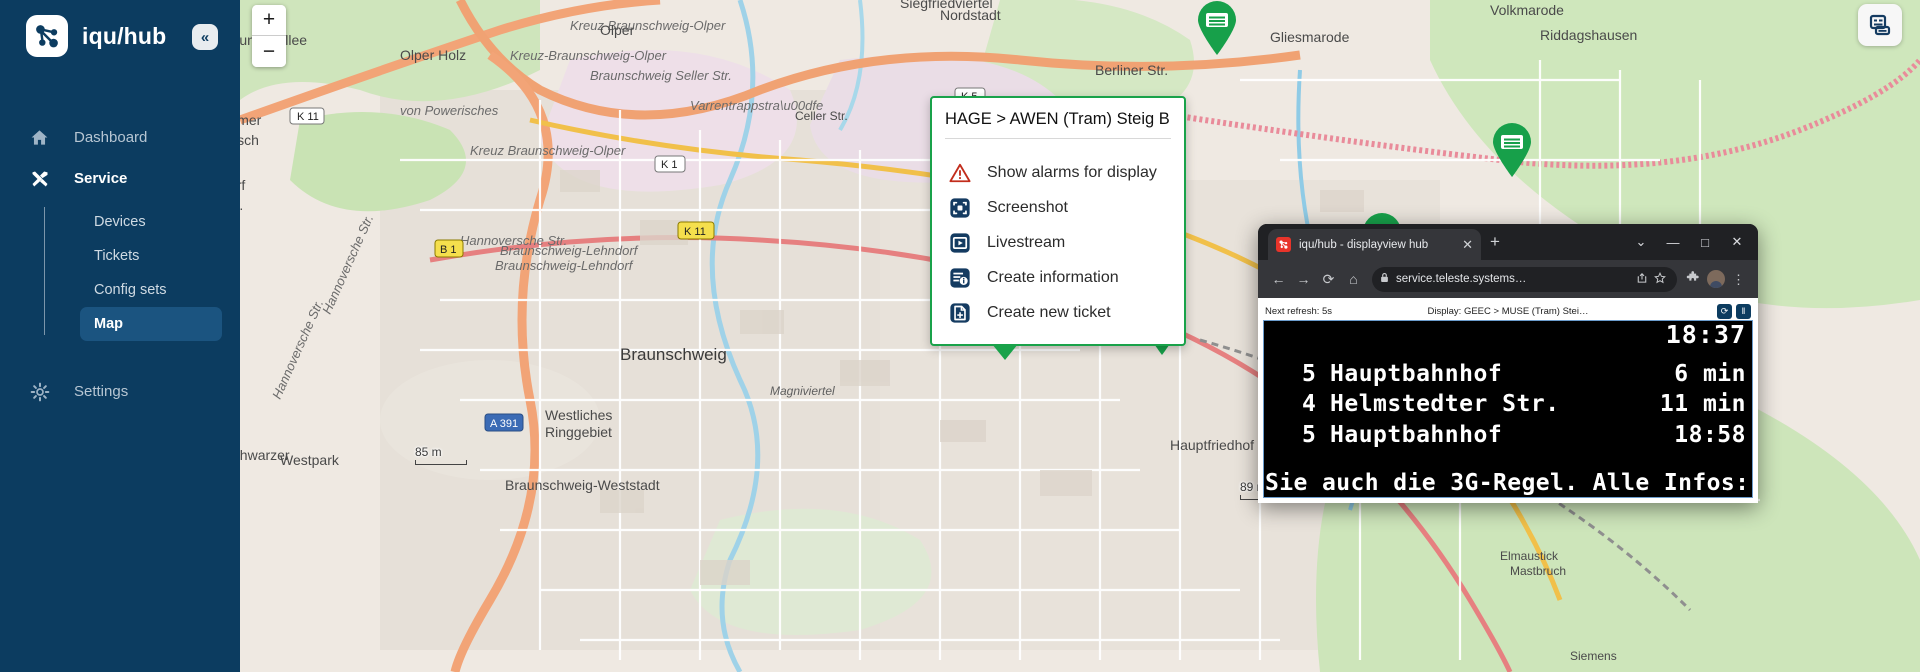 The width and height of the screenshot is (1920, 672). I want to click on popup-item-livestream: Livestream, so click(1058, 242).